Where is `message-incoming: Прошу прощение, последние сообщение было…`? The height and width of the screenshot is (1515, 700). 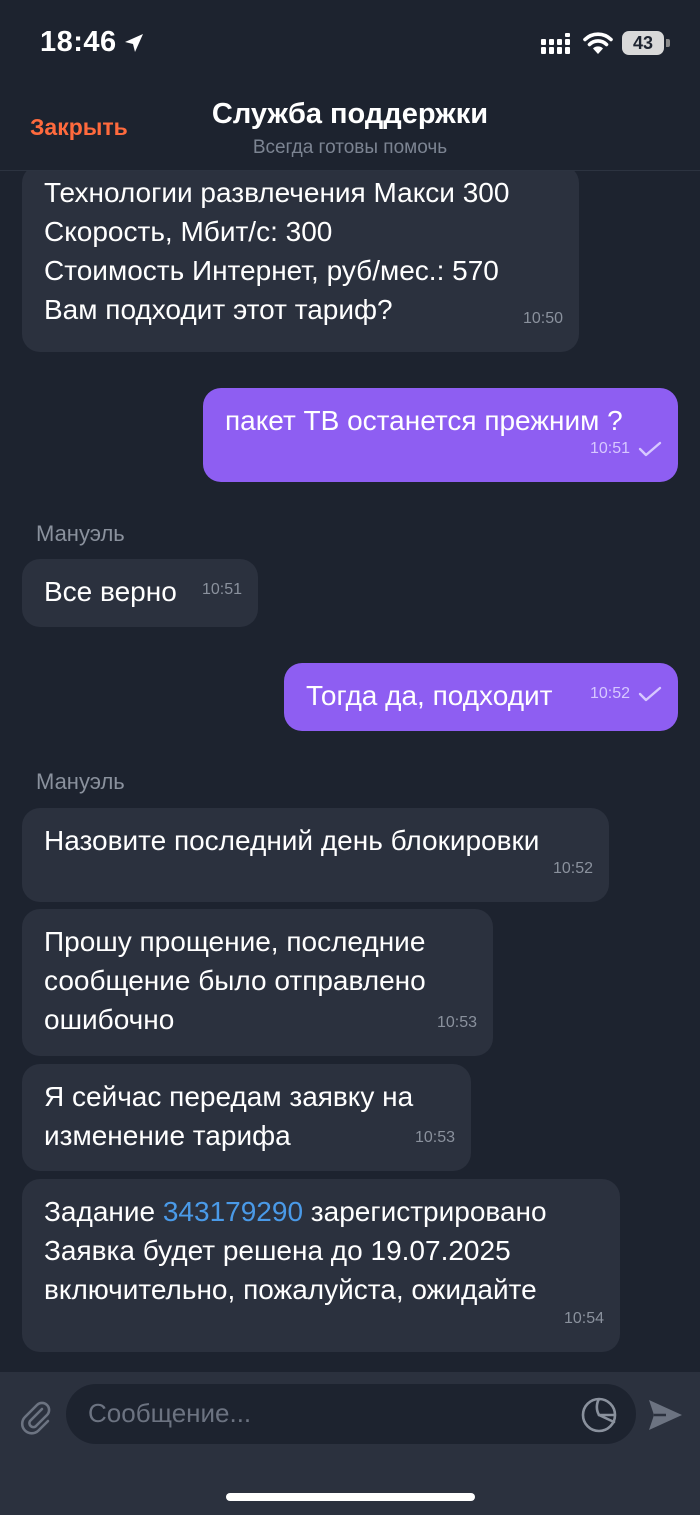
message-incoming: Прошу прощение, последние сообщение было… is located at coordinates (257, 982).